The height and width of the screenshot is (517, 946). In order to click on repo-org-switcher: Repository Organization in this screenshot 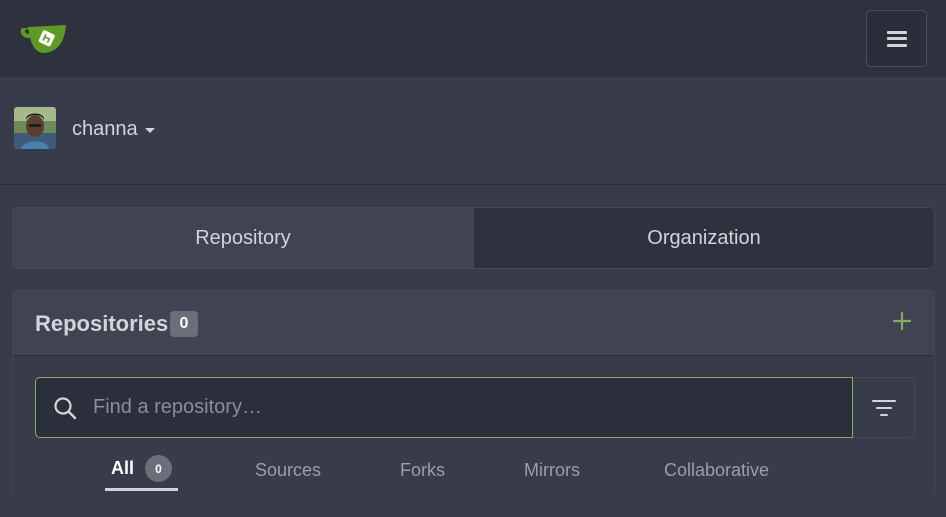, I will do `click(473, 238)`.